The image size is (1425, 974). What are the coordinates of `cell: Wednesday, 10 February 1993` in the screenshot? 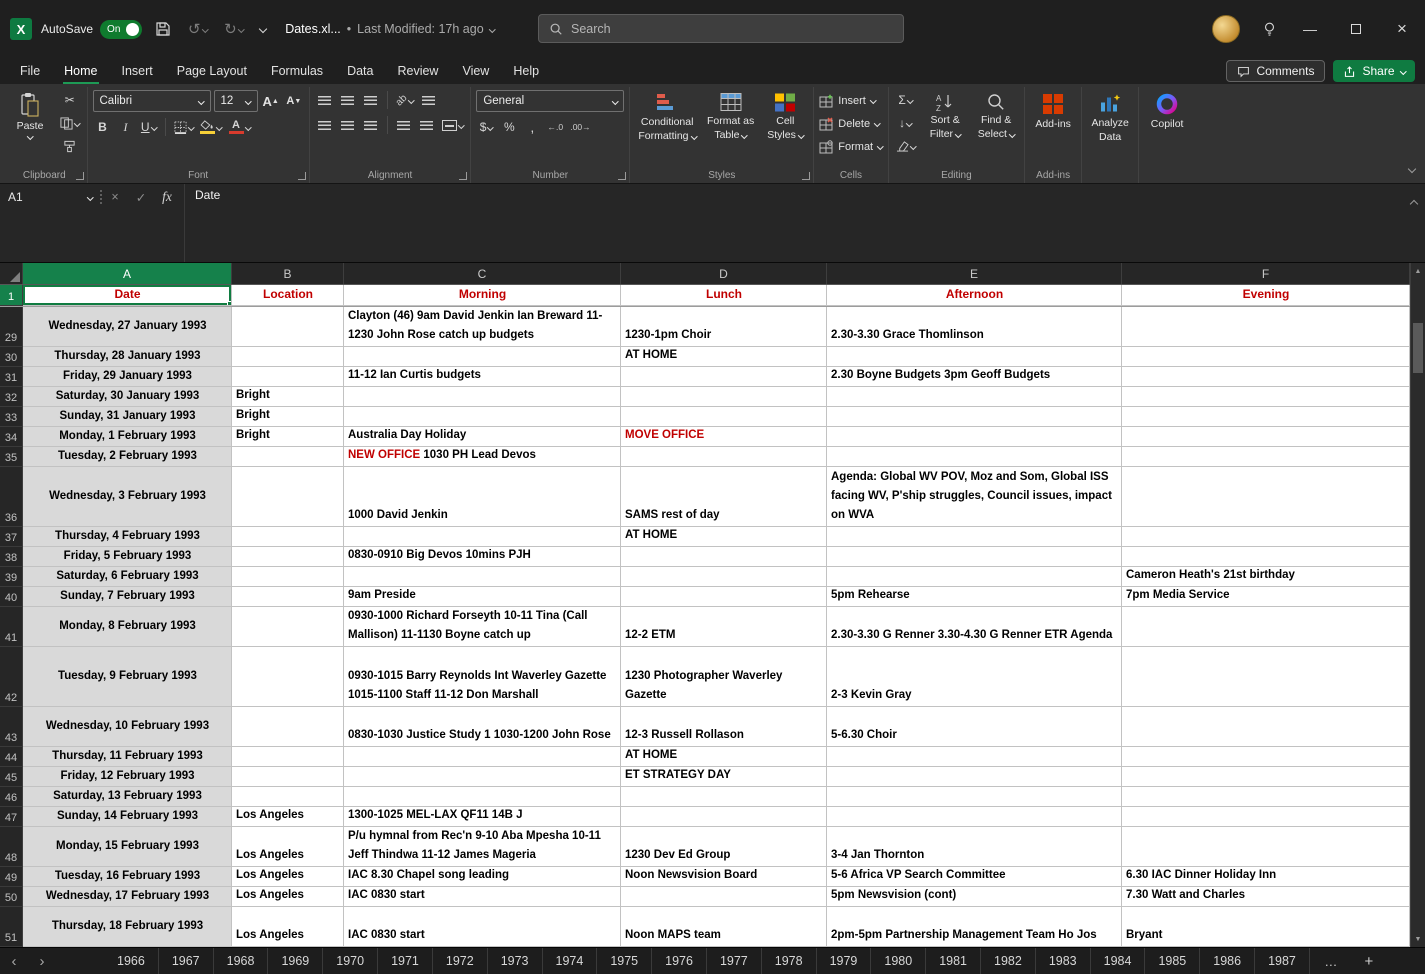 It's located at (127, 727).